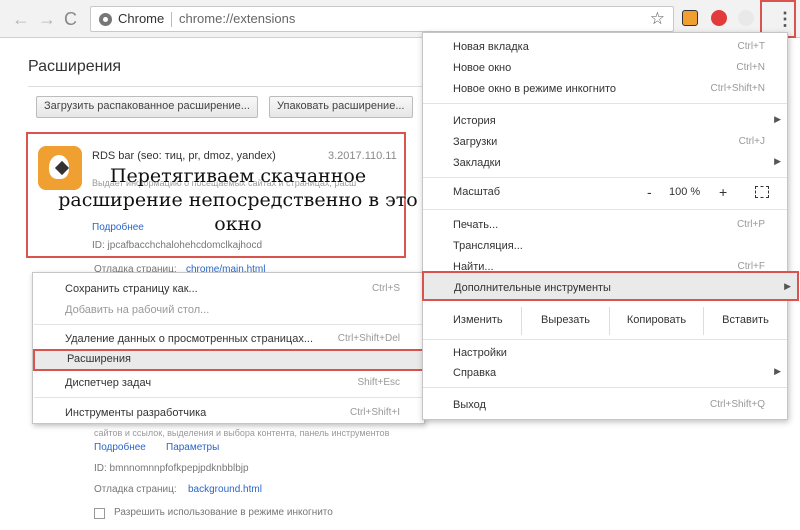  What do you see at coordinates (70, 19) in the screenshot?
I see `reload-icon: C` at bounding box center [70, 19].